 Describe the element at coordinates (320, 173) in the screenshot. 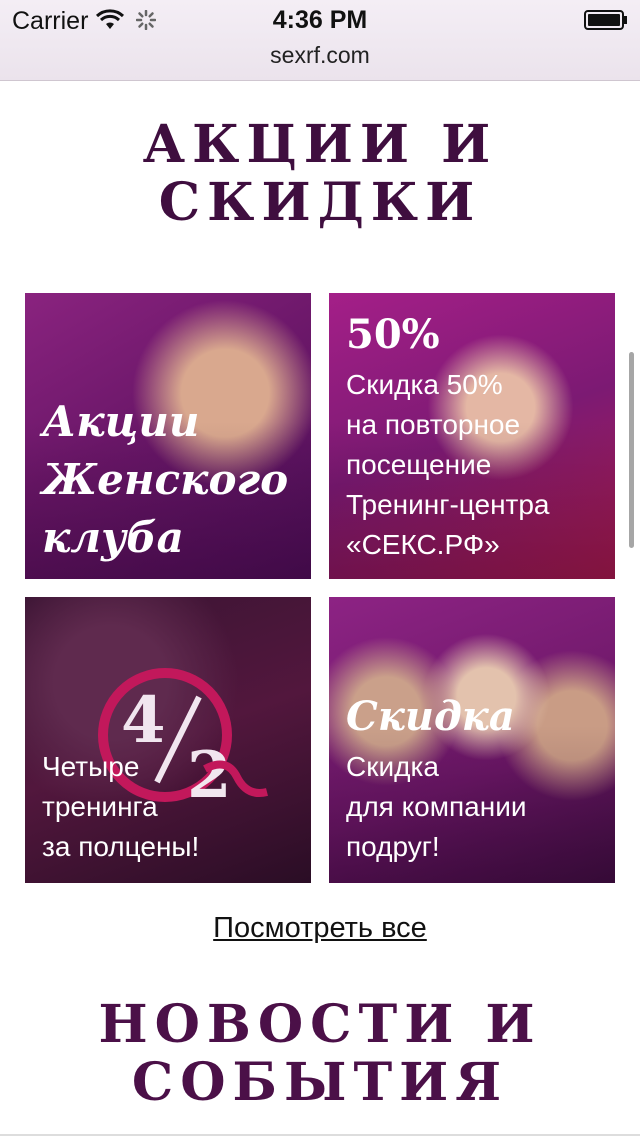

I see `promos-heading: АКЦИИ И СКИДКИ` at that location.